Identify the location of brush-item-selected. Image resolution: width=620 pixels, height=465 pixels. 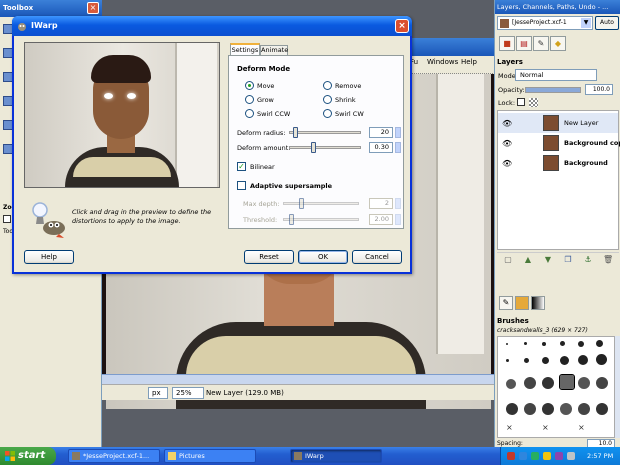
(567, 382).